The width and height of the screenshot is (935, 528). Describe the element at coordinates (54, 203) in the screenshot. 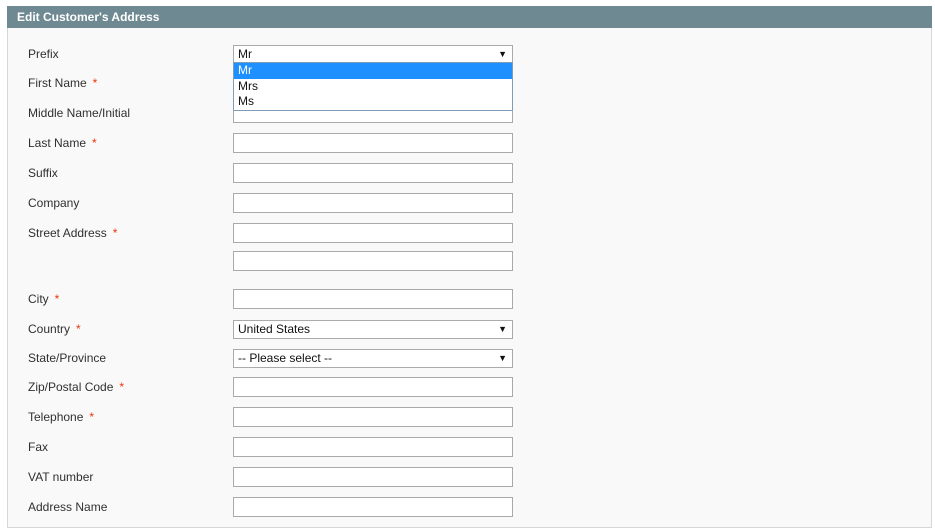

I see `company-label: Company` at that location.